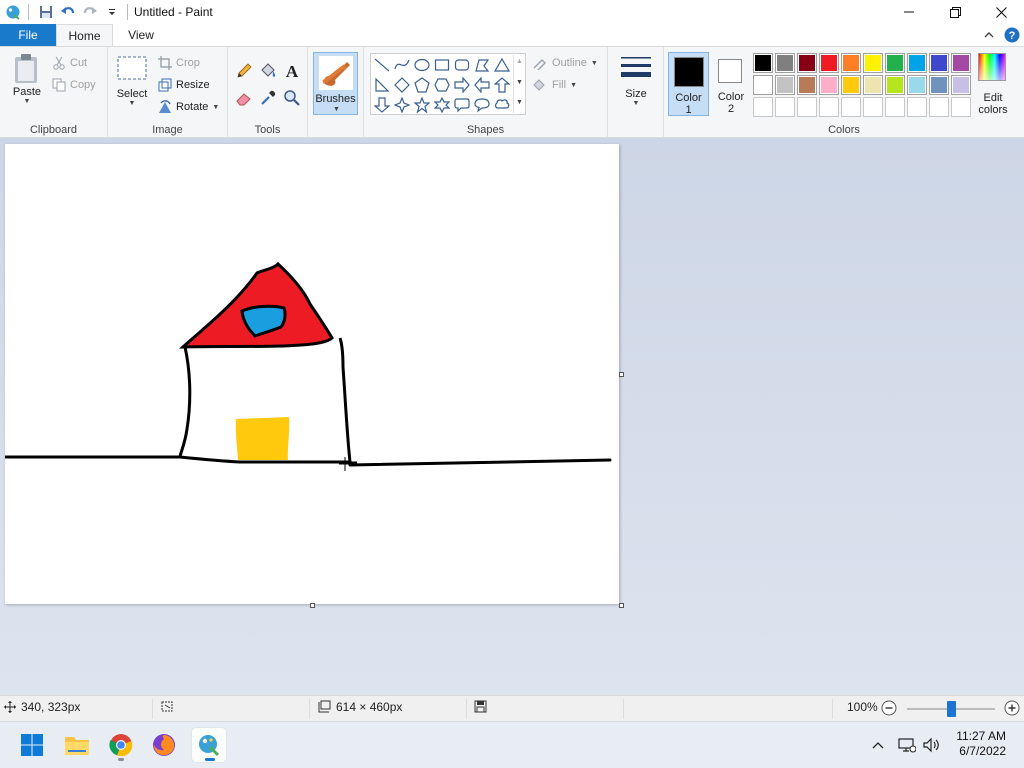 This screenshot has width=1024, height=768. What do you see at coordinates (268, 98) in the screenshot?
I see `color-picker-icon` at bounding box center [268, 98].